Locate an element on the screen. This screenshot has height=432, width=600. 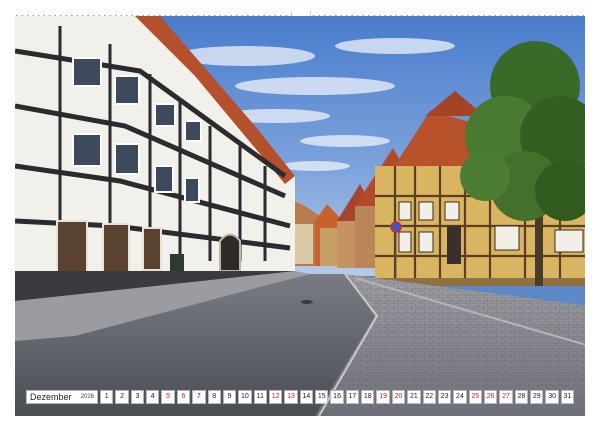
day-cell: 30 is located at coordinates (552, 397).